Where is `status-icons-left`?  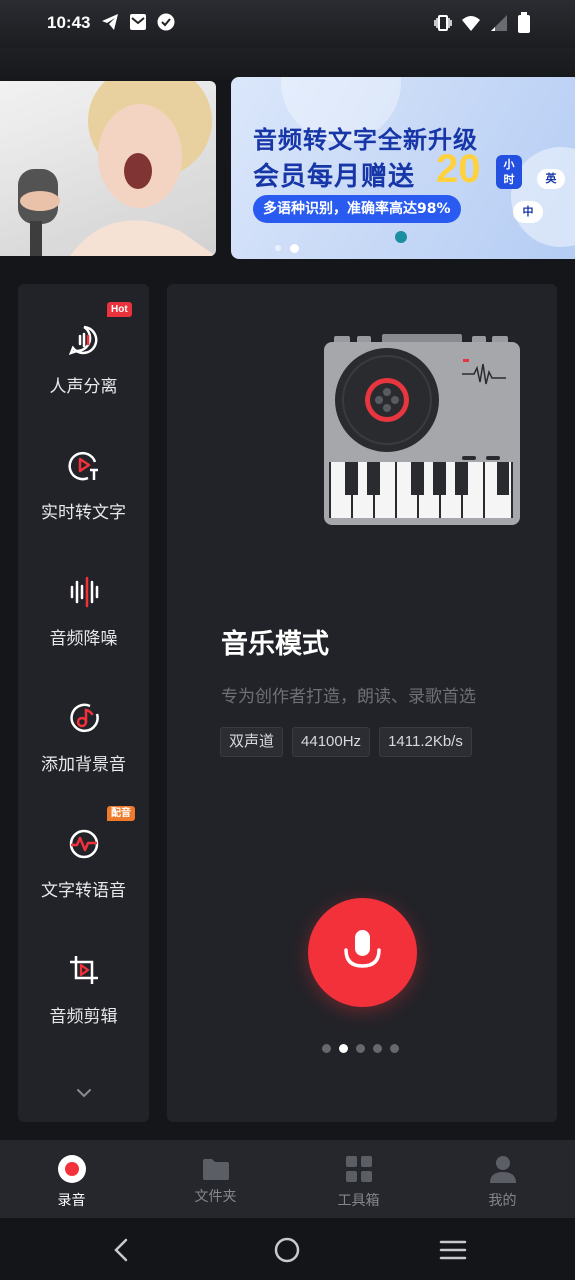 status-icons-left is located at coordinates (138, 22).